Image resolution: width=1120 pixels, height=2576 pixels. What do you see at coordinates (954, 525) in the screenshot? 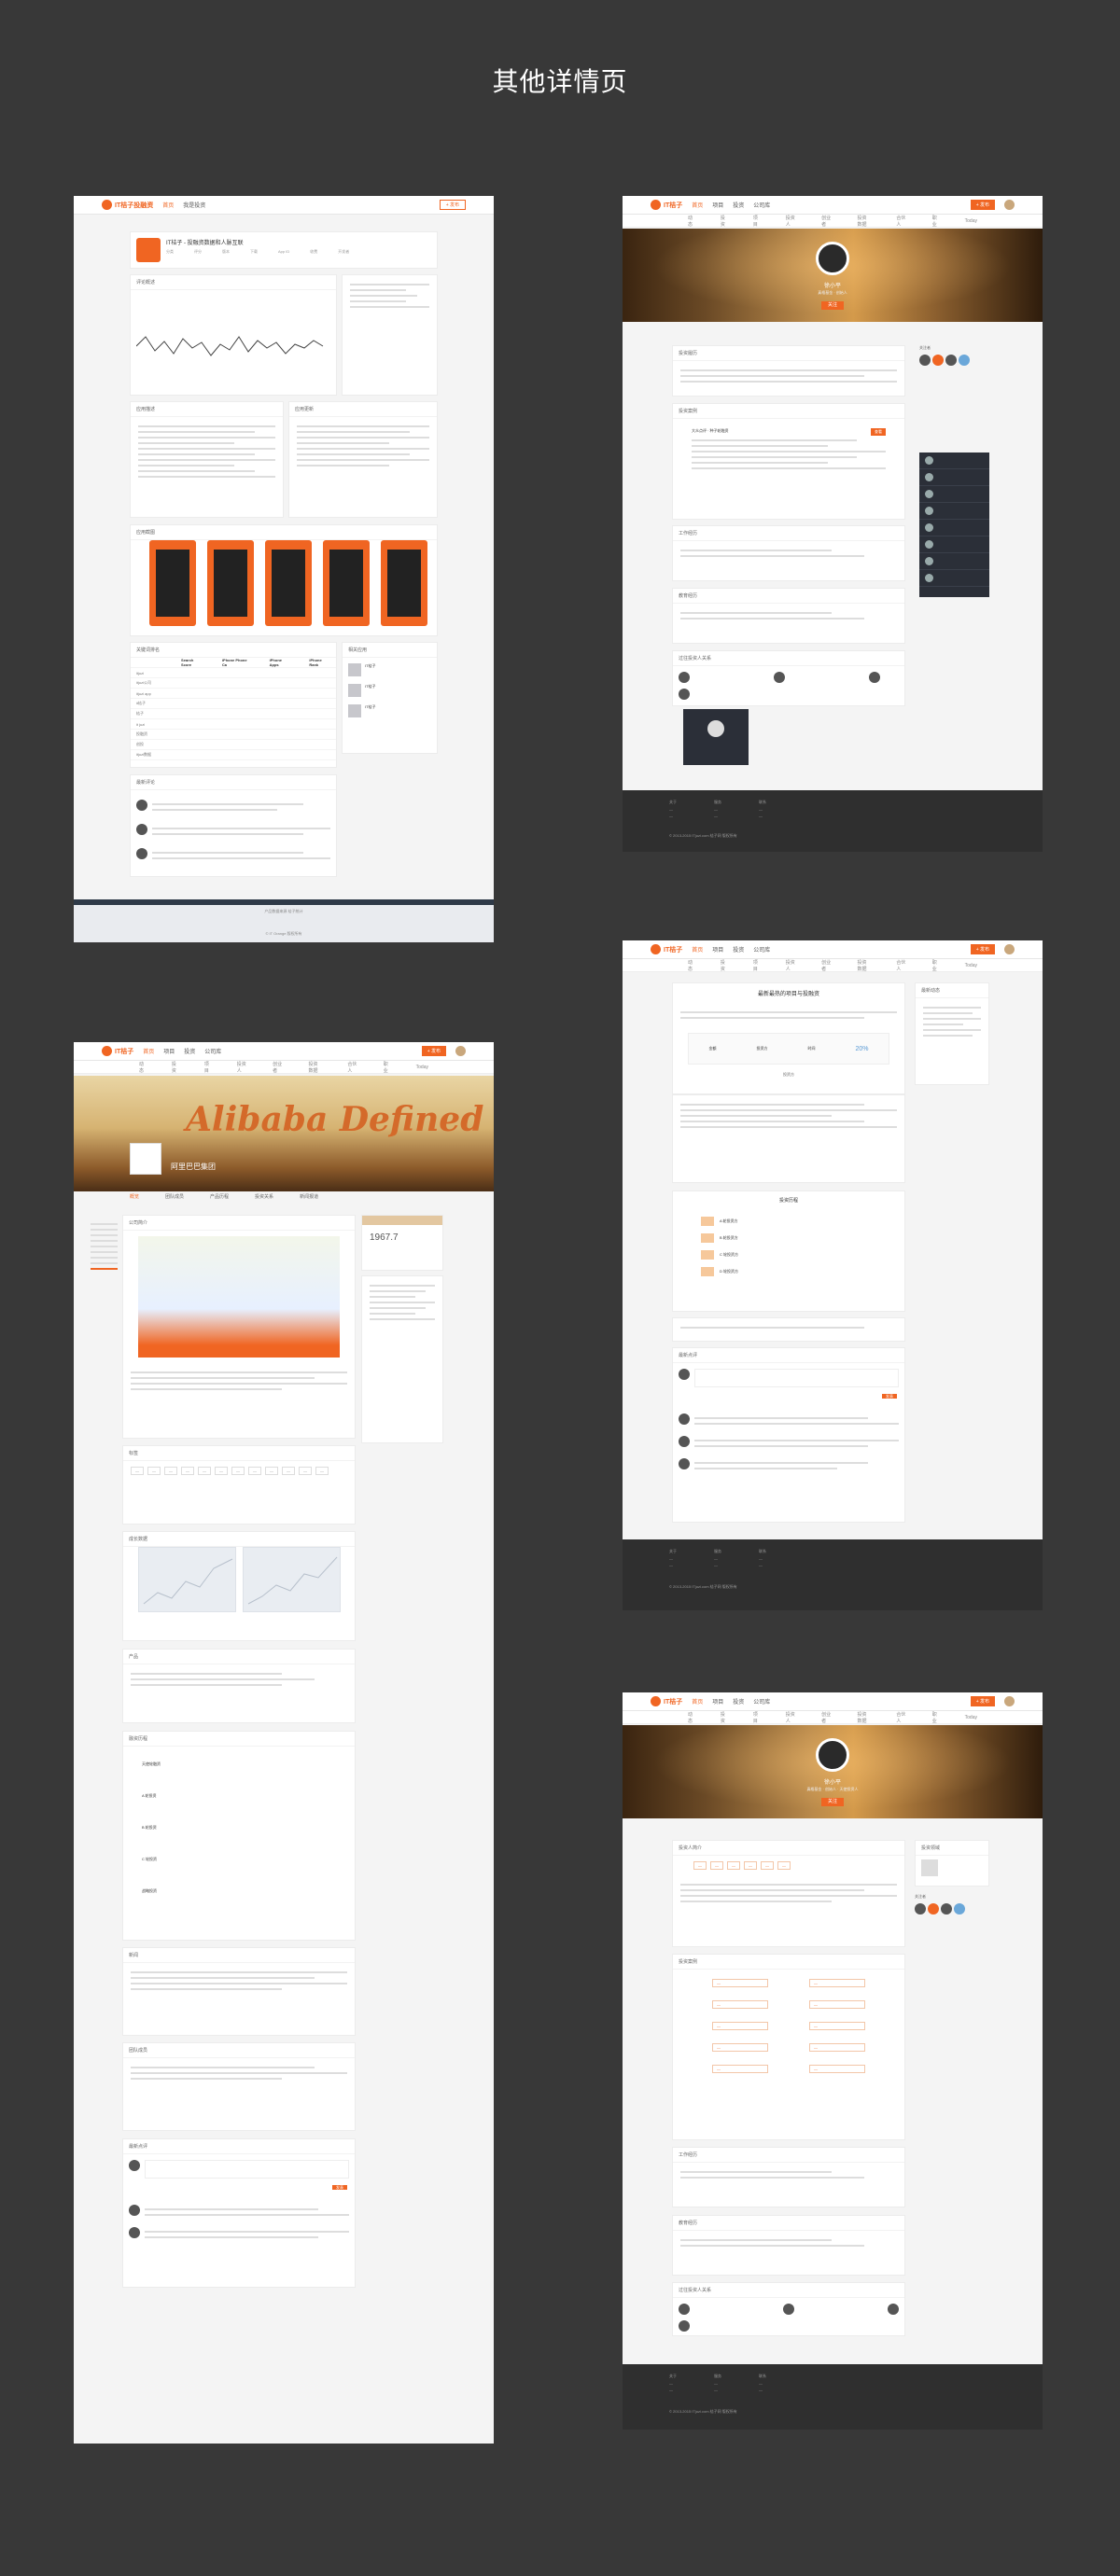
I see `followers-dropdown` at bounding box center [954, 525].